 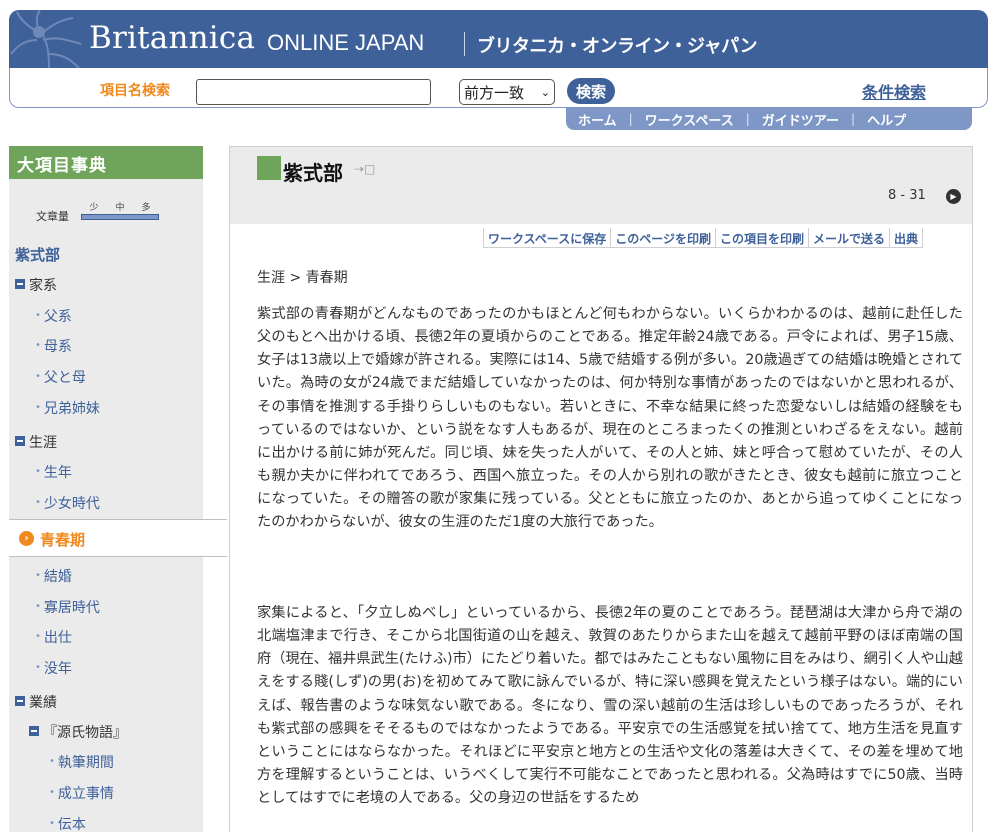 I want to click on chevron-down-icon: ⌄, so click(x=545, y=92).